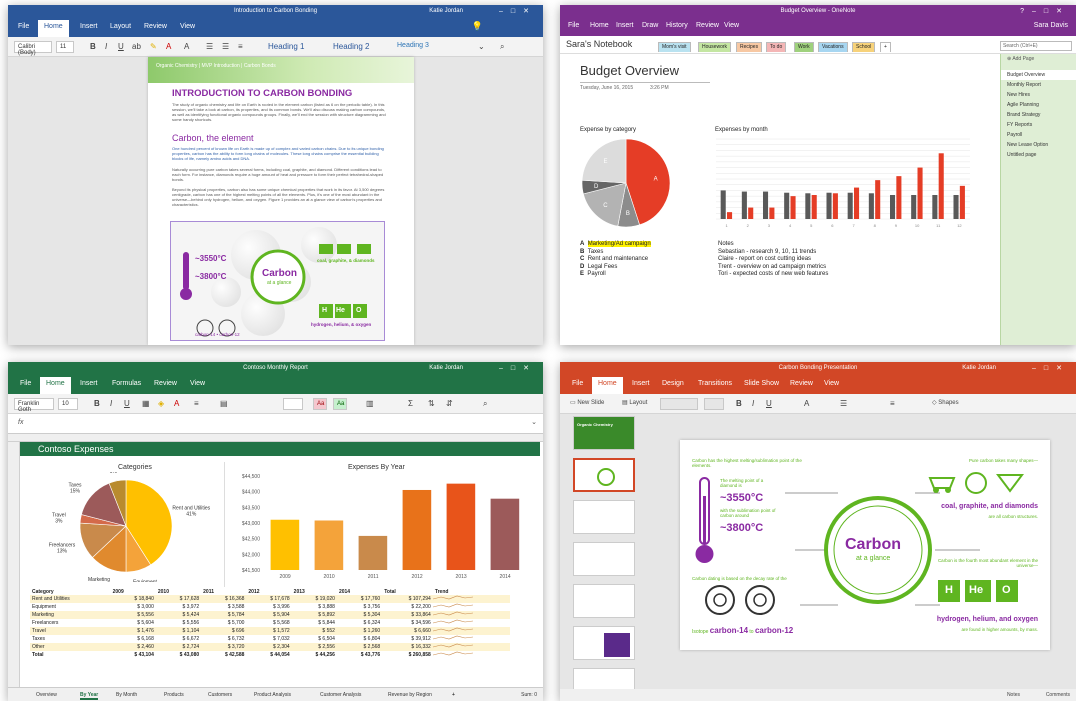 The width and height of the screenshot is (1076, 701). I want to click on table-cell: $ 107,294, so click(407, 599).